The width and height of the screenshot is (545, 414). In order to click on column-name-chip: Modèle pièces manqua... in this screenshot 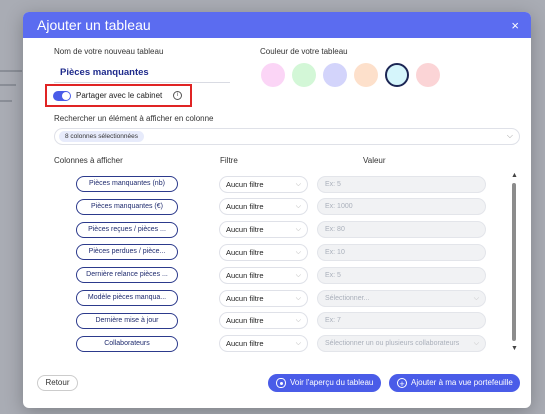, I will do `click(127, 298)`.